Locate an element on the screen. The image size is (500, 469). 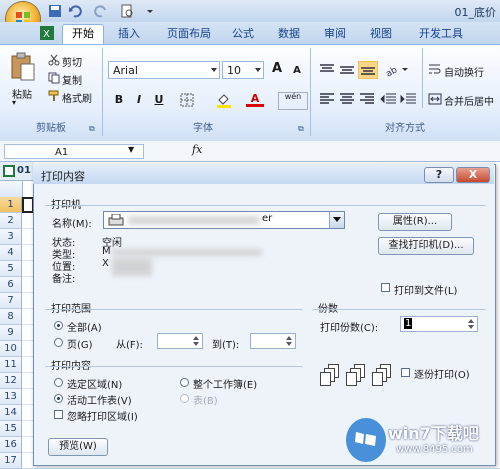
row-header: 5 is located at coordinates (11, 269).